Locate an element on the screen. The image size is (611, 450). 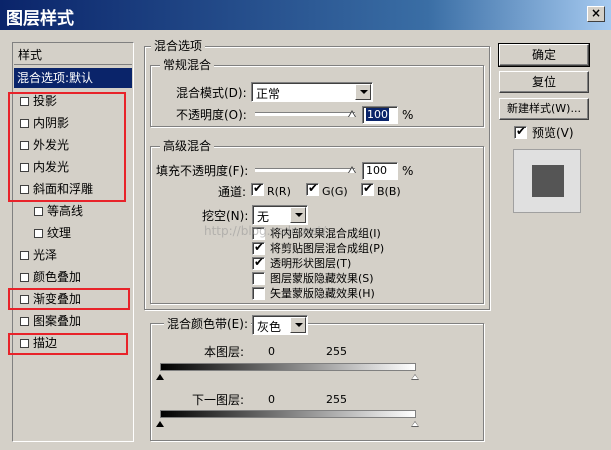
fill-opacity-label: 填充不透明度(F): is located at coordinates (202, 171).